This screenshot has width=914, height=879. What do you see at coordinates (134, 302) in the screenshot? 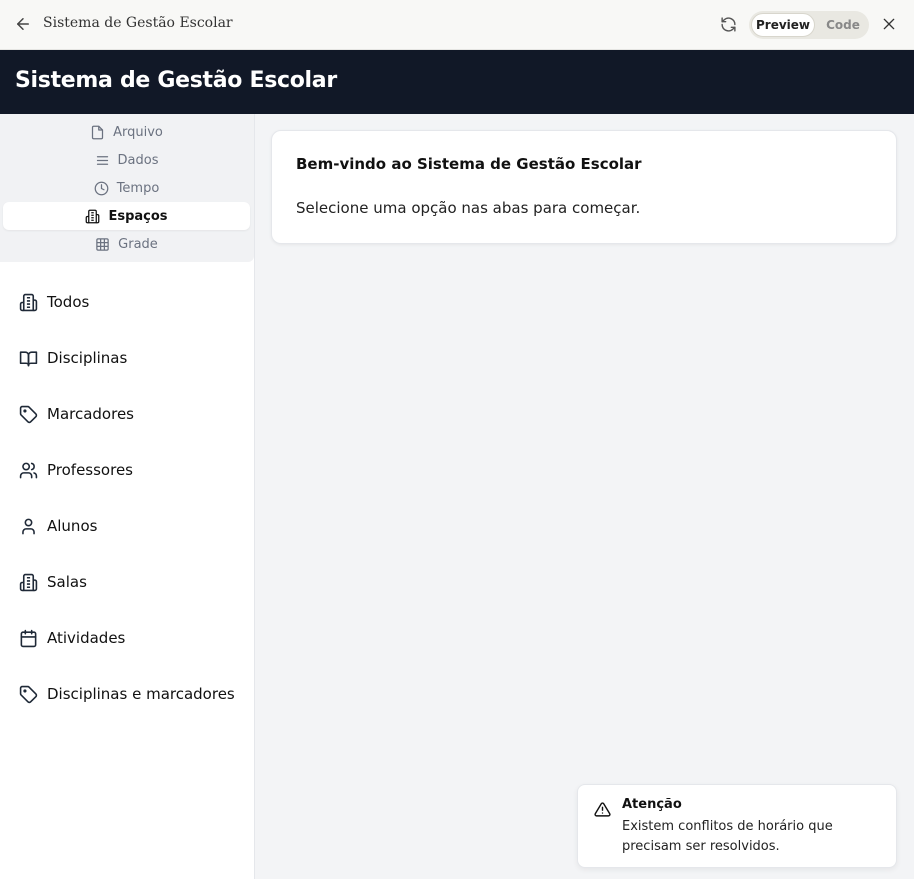
I see `sidebar-item-todos: Todos` at bounding box center [134, 302].